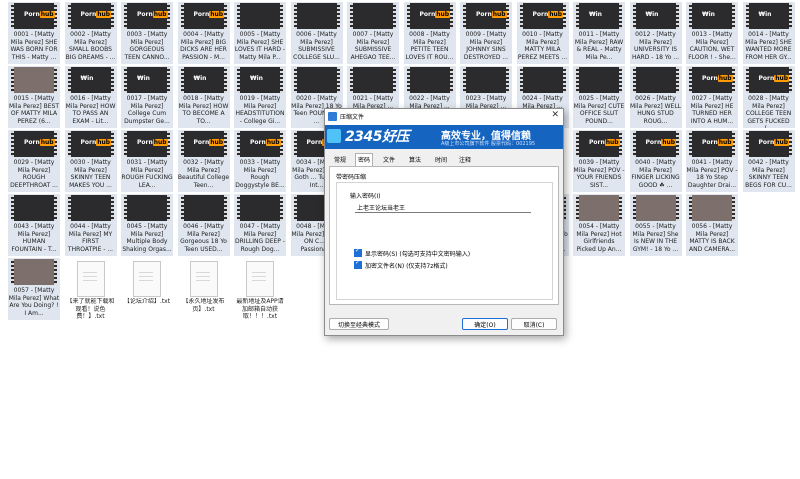  What do you see at coordinates (359, 324) in the screenshot?
I see `classic-mode-button: 切换至经典模式` at bounding box center [359, 324].